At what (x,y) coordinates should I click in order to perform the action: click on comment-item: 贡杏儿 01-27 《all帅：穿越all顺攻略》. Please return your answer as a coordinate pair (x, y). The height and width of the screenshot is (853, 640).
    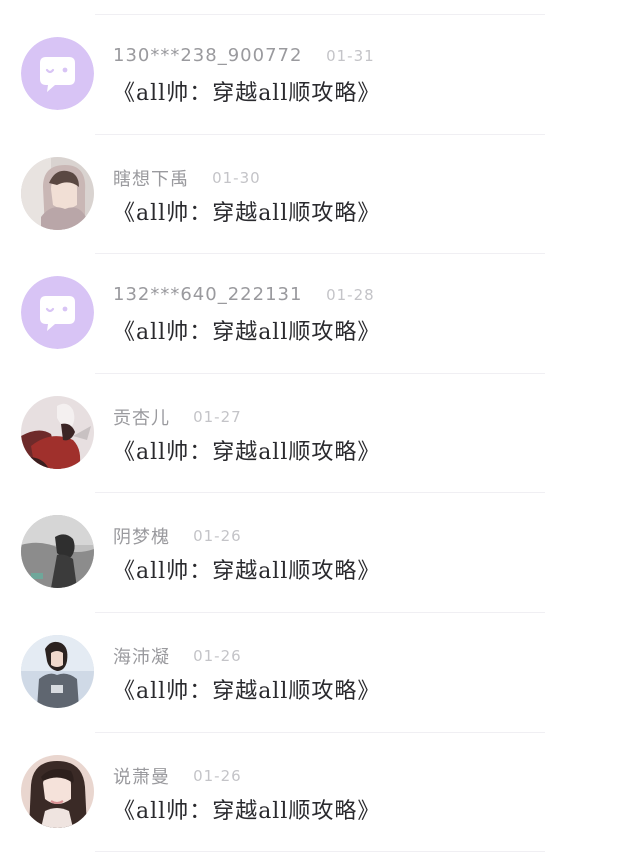
    Looking at the image, I should click on (320, 434).